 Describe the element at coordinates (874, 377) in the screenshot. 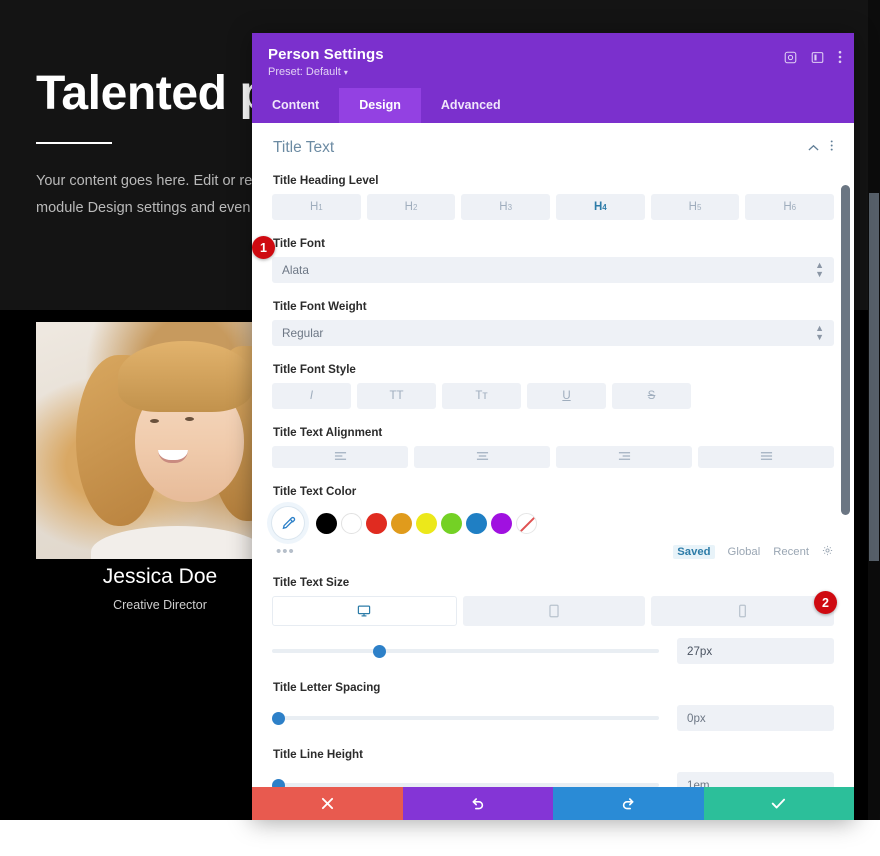

I see `page-scrollbar-thumb` at that location.